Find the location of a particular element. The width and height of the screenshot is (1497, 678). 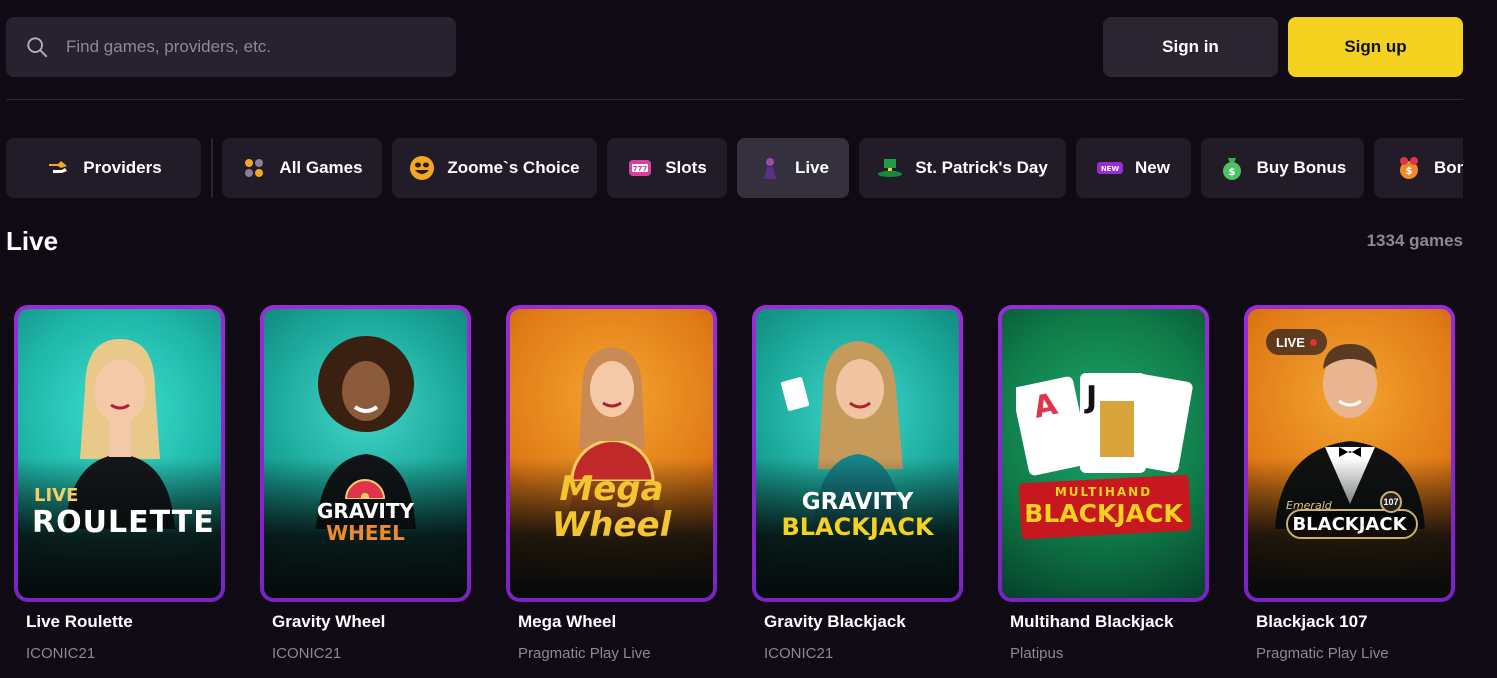

svg-text: 777 is located at coordinates (640, 169).